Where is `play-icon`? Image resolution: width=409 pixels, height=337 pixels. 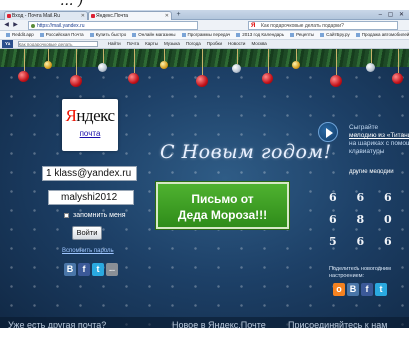
play-icon is located at coordinates (328, 132).